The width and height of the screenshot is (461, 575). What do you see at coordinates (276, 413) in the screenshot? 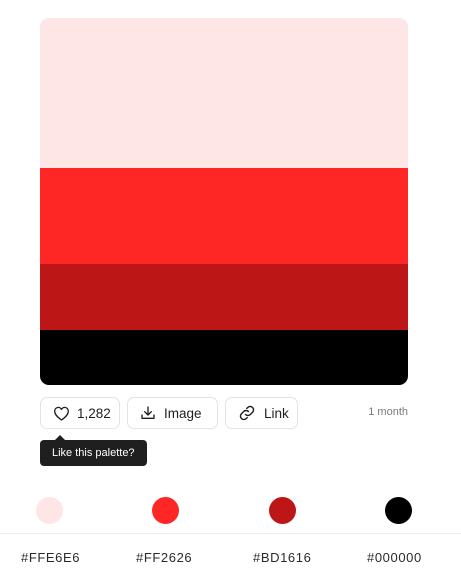
I see `link-button-label: Link` at bounding box center [276, 413].